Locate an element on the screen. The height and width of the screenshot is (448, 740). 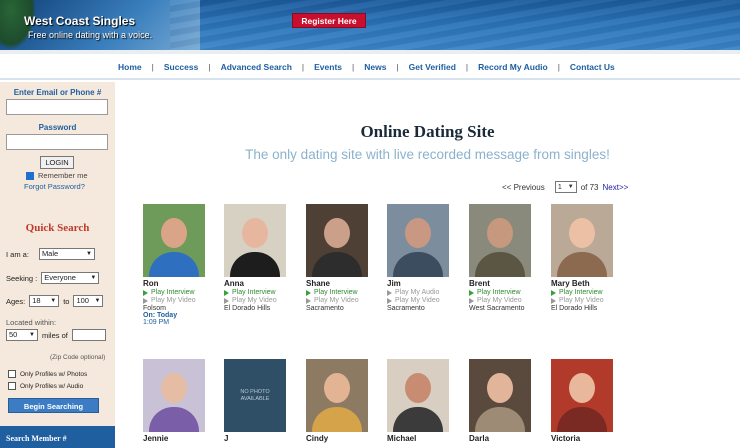
profile-name: Brent is located at coordinates (502, 283).